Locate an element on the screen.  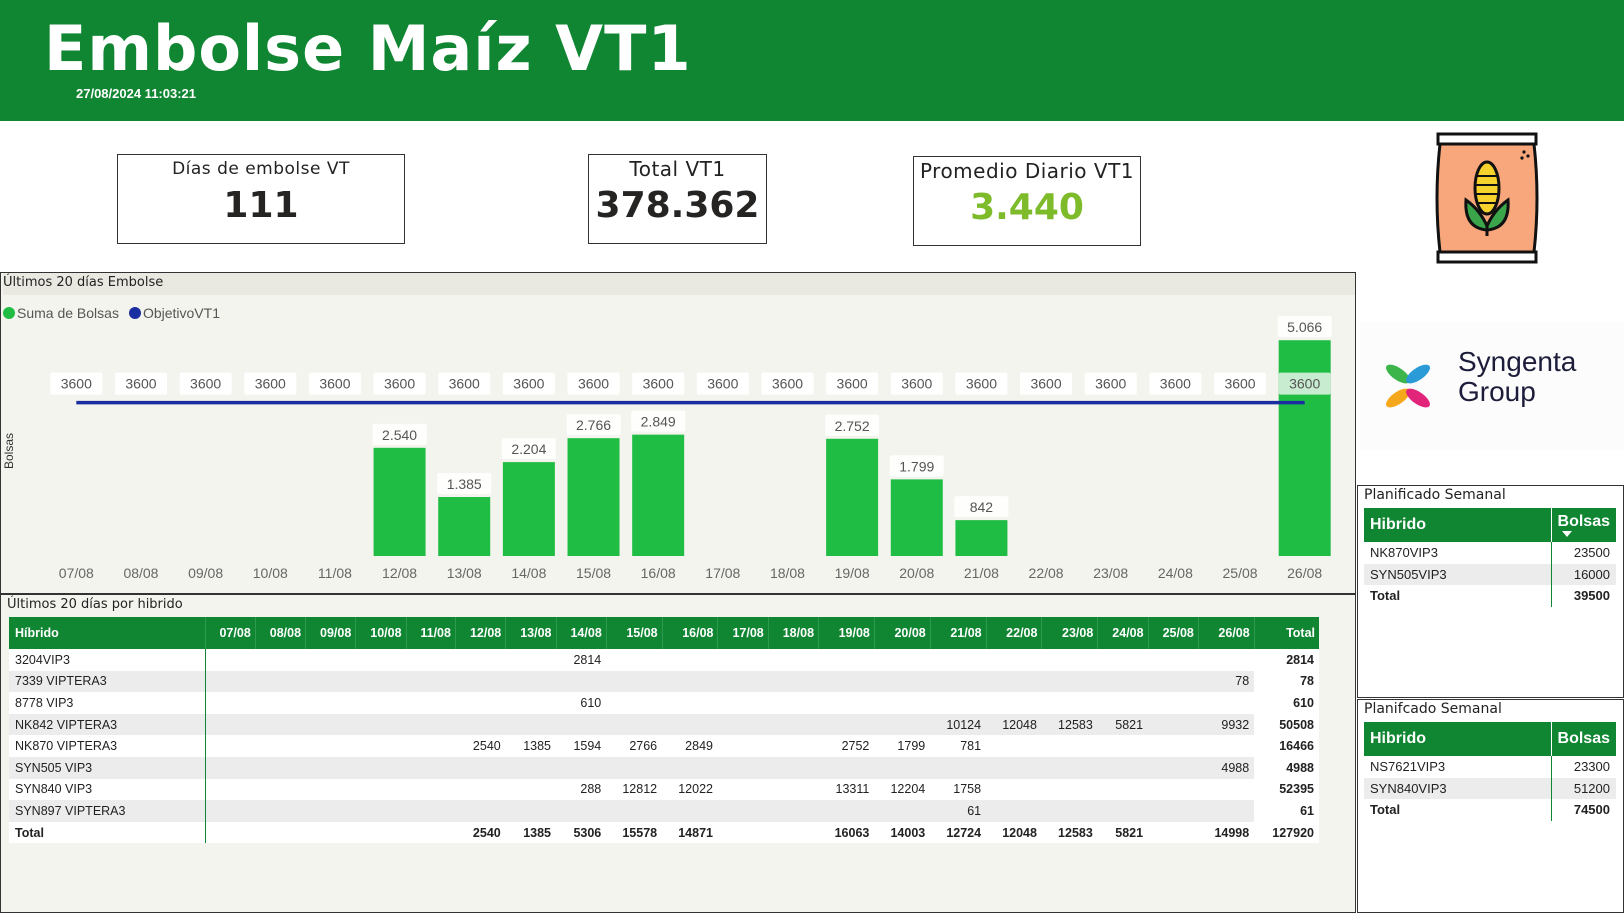
column-header-date: 25/08 is located at coordinates (1173, 633).